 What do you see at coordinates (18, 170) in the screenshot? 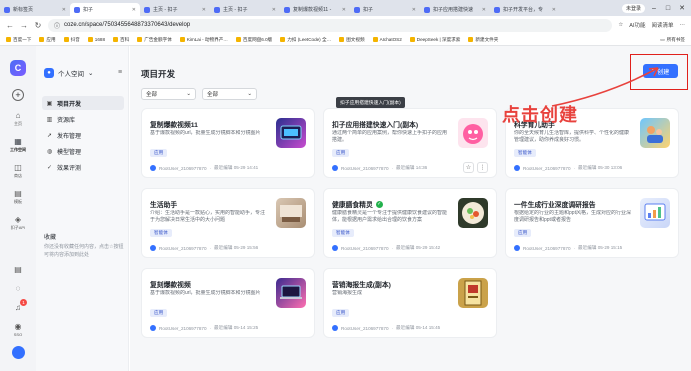
I see `rail-item-store: ◫ 商店` at bounding box center [18, 170].